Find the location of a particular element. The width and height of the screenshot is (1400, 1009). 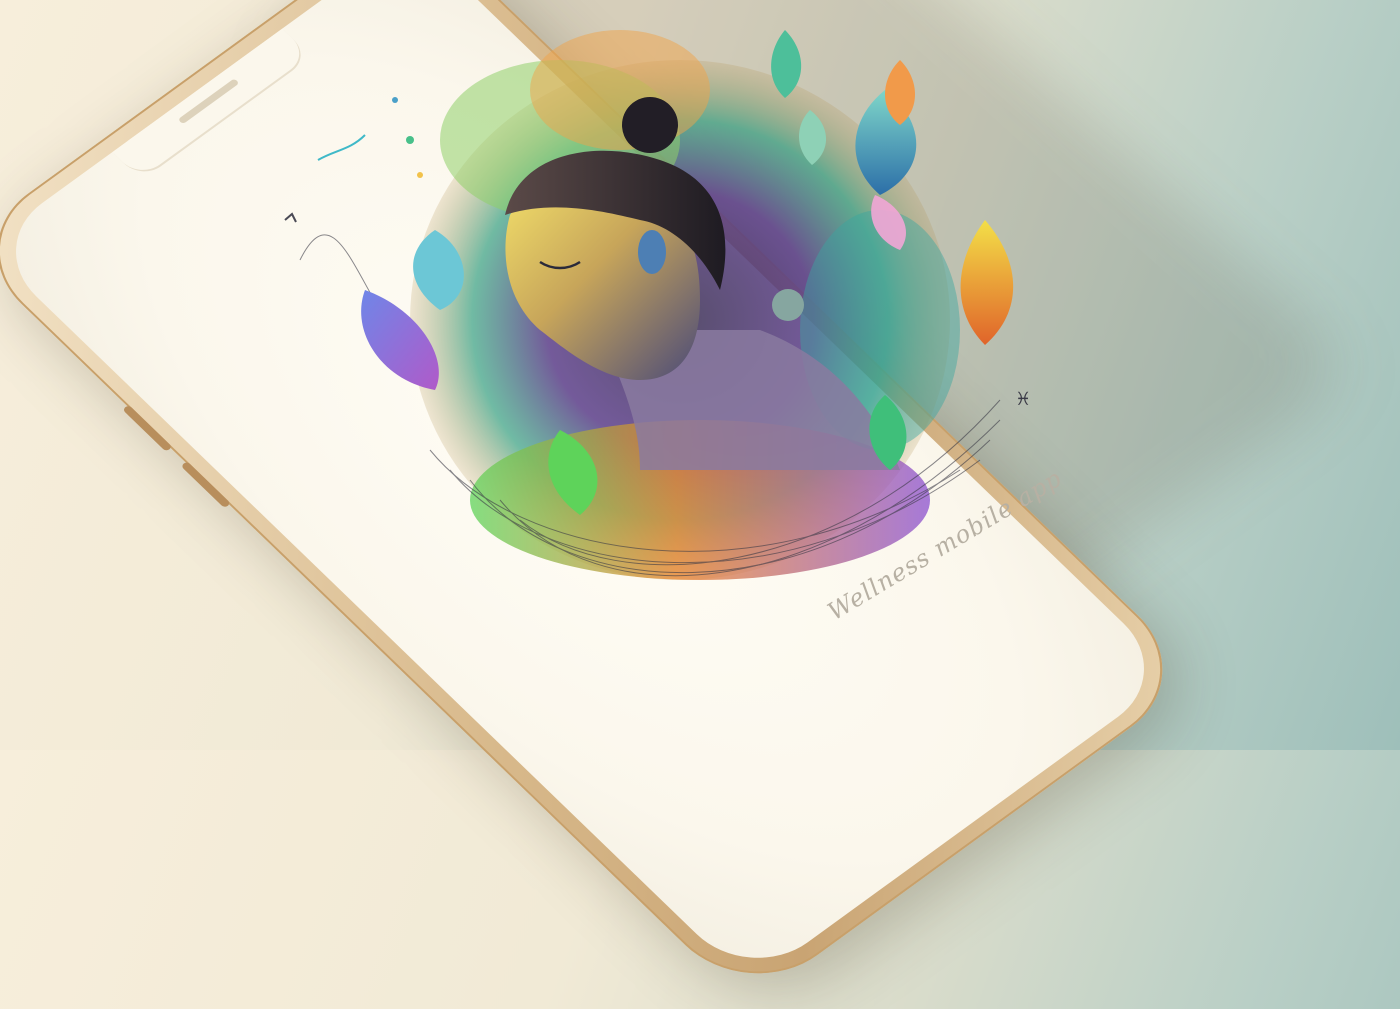

speaker-grille is located at coordinates (208, 101).